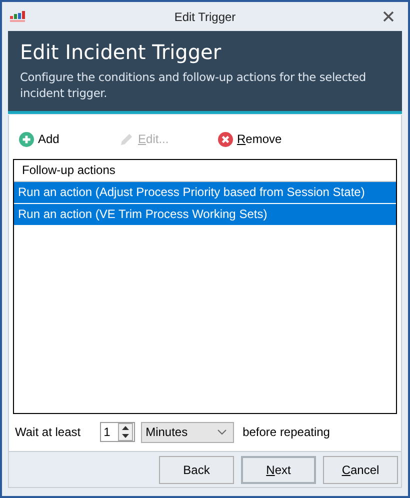  I want to click on wait-label: Wait at least, so click(48, 432).